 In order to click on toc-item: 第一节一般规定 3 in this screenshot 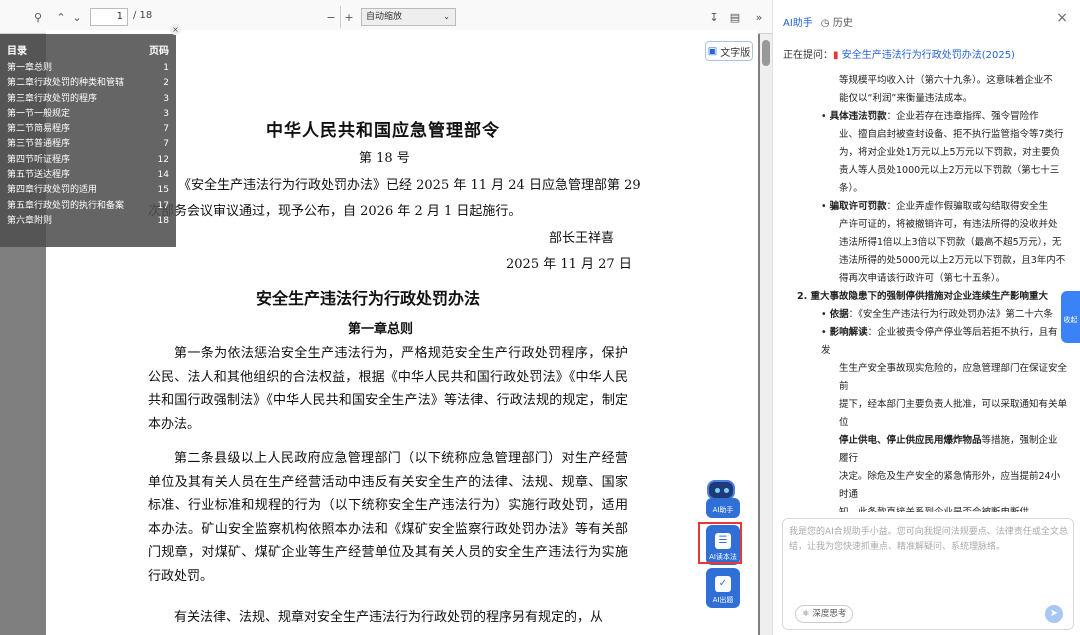, I will do `click(88, 114)`.